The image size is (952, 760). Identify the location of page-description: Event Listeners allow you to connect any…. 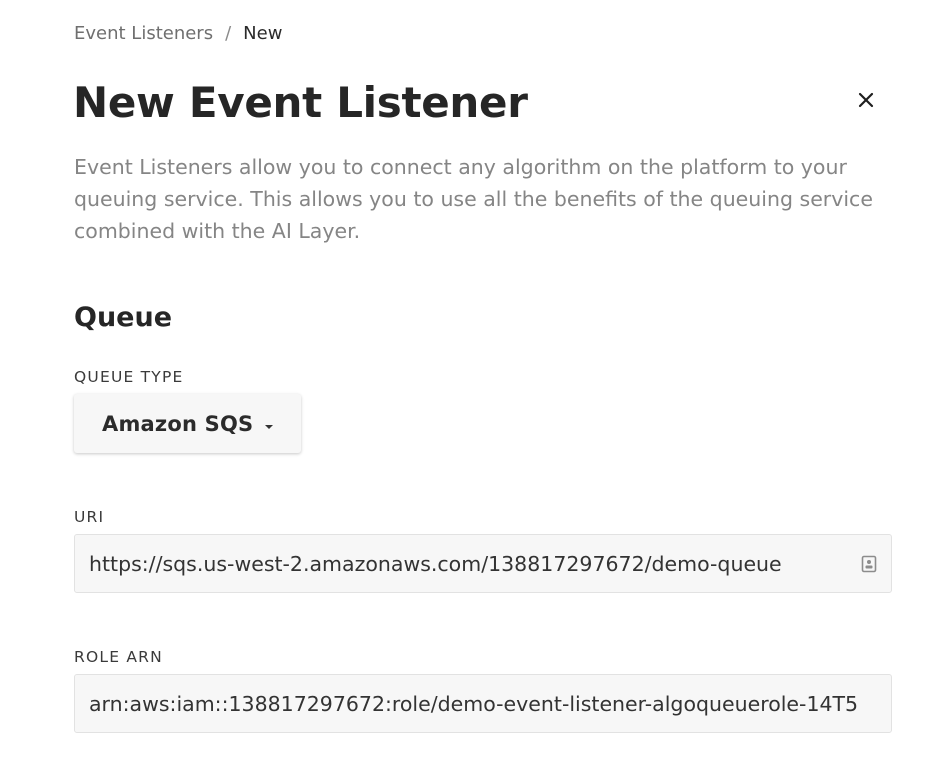
(473, 199).